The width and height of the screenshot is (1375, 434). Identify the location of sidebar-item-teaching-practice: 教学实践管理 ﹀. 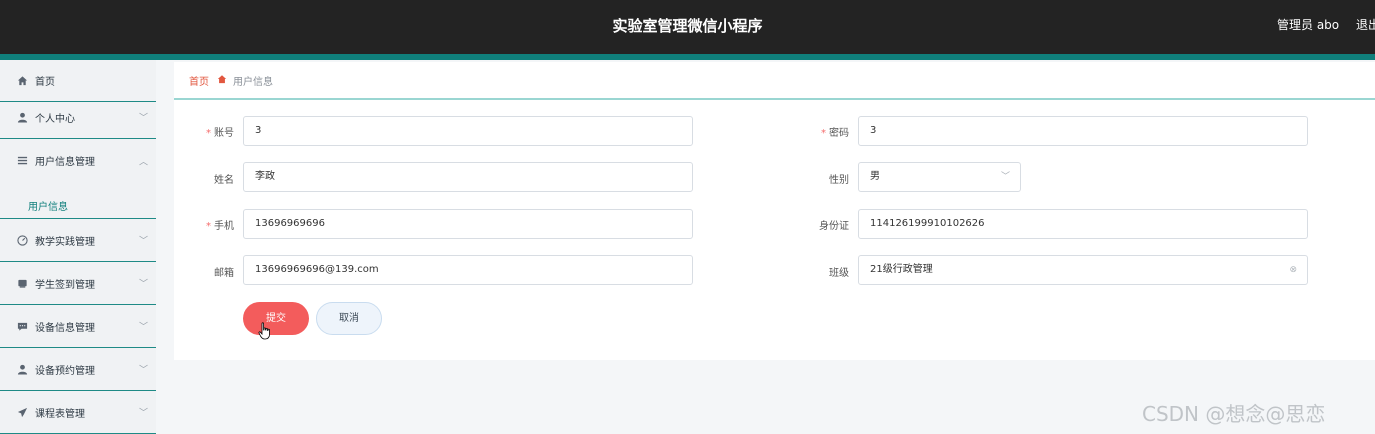
(78, 240).